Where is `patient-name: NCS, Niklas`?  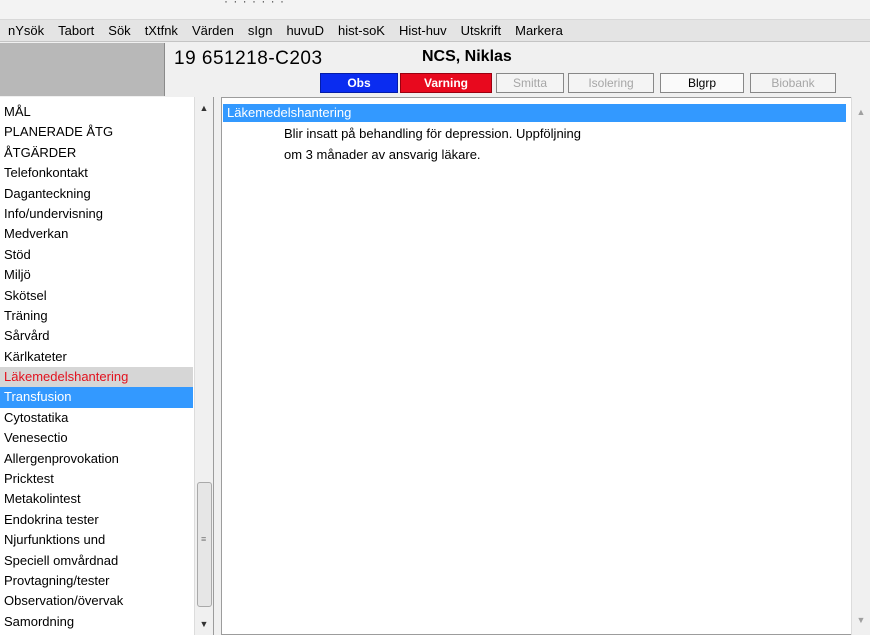 patient-name: NCS, Niklas is located at coordinates (467, 56).